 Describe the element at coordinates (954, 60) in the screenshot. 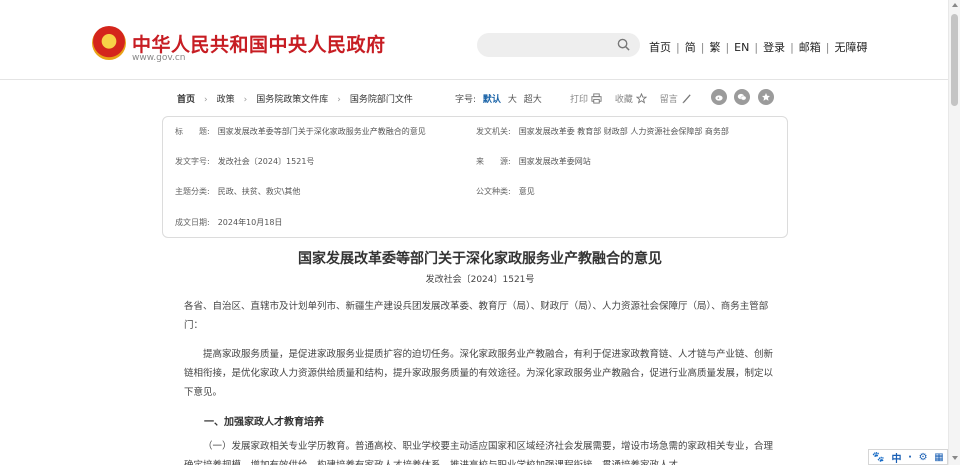

I see `scroll-thumb` at that location.